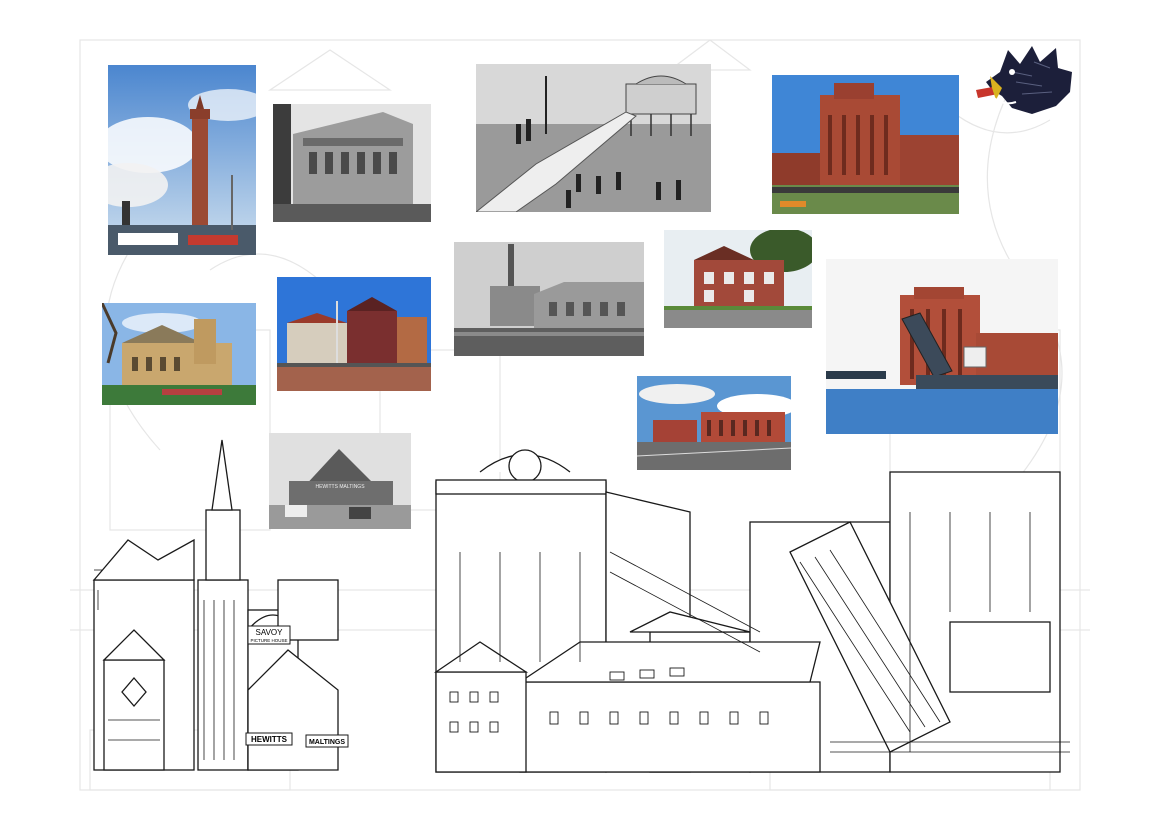 The width and height of the screenshot is (1160, 825). I want to click on photo-minster-church, so click(179, 354).